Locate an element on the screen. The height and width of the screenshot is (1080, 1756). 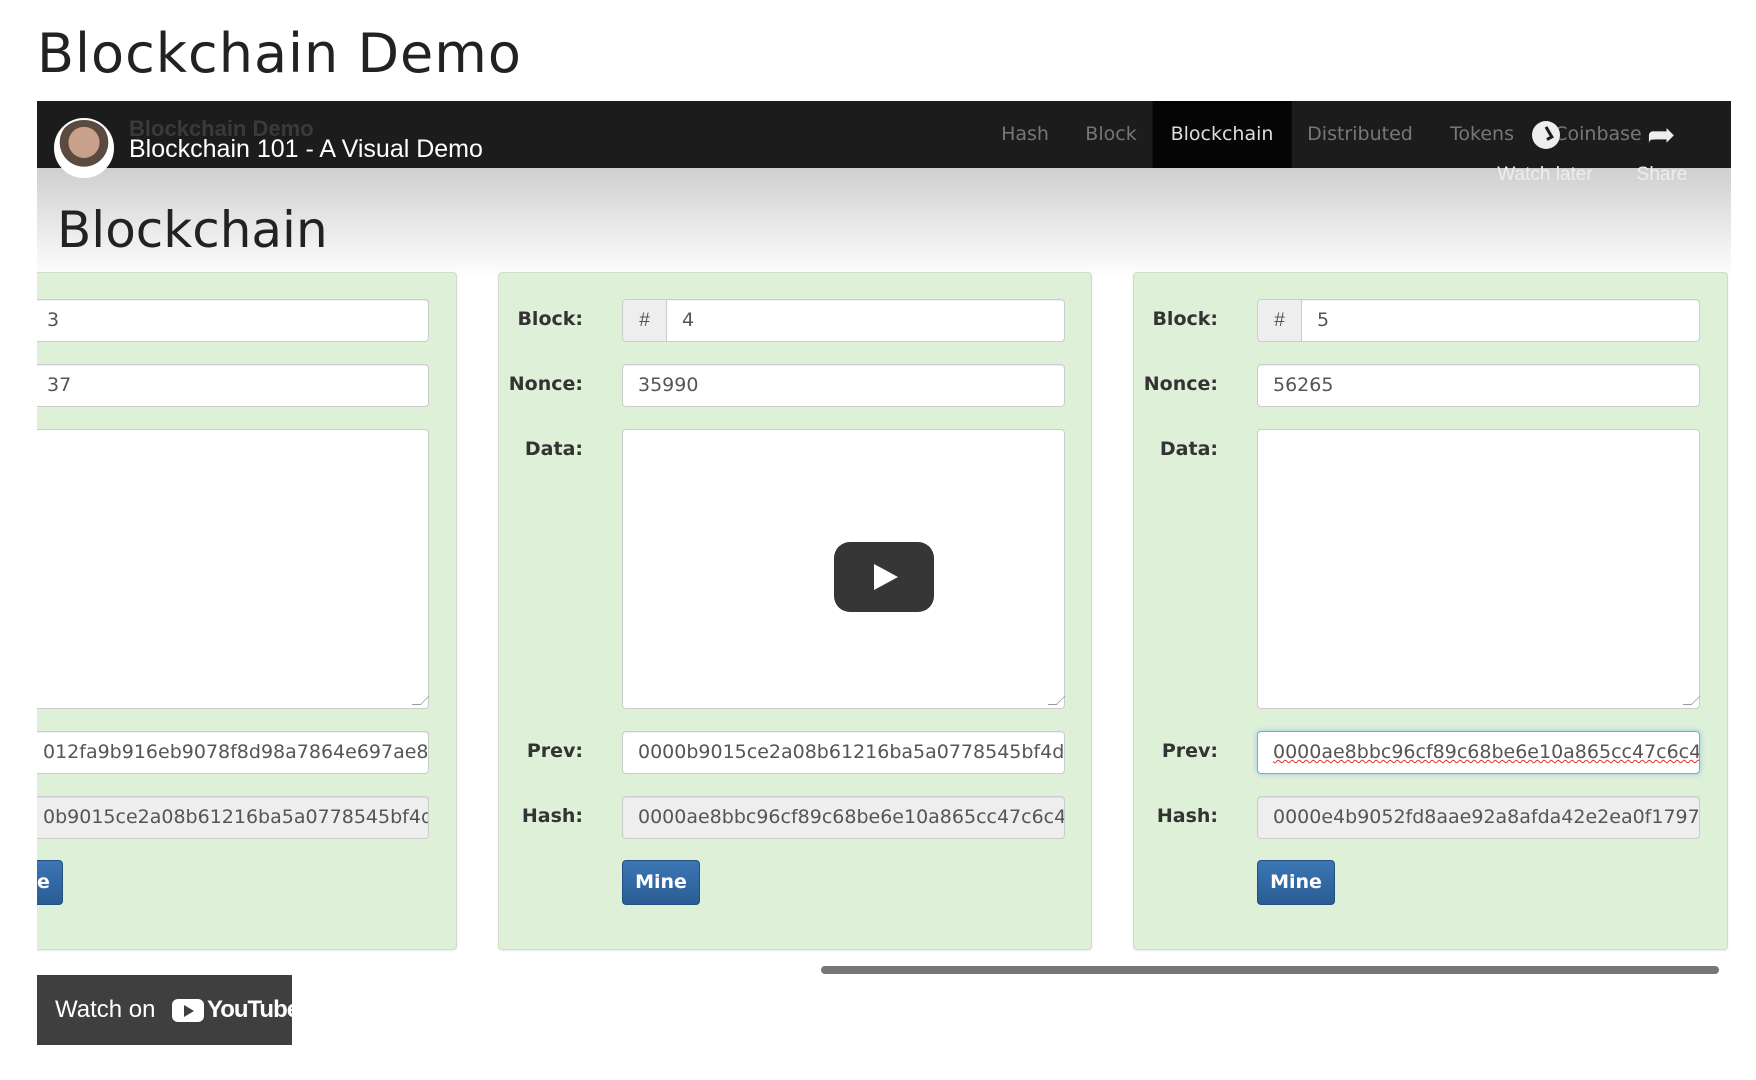
page-title: Blockchain Demo is located at coordinates (279, 53).